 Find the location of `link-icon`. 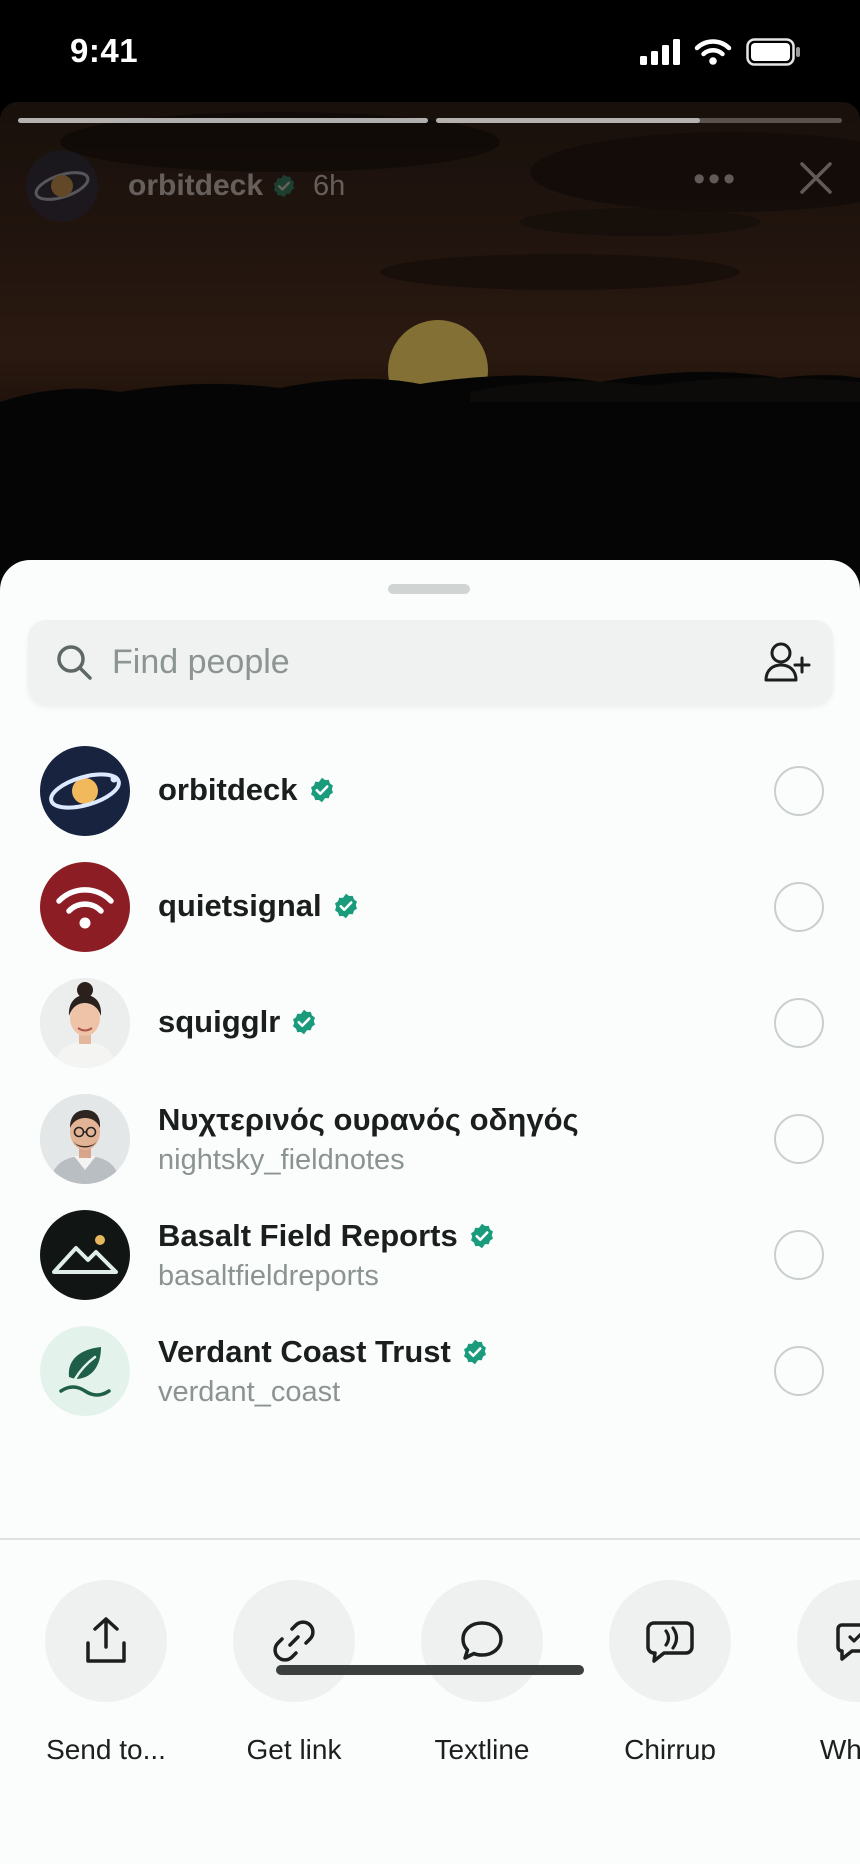

link-icon is located at coordinates (294, 1641).